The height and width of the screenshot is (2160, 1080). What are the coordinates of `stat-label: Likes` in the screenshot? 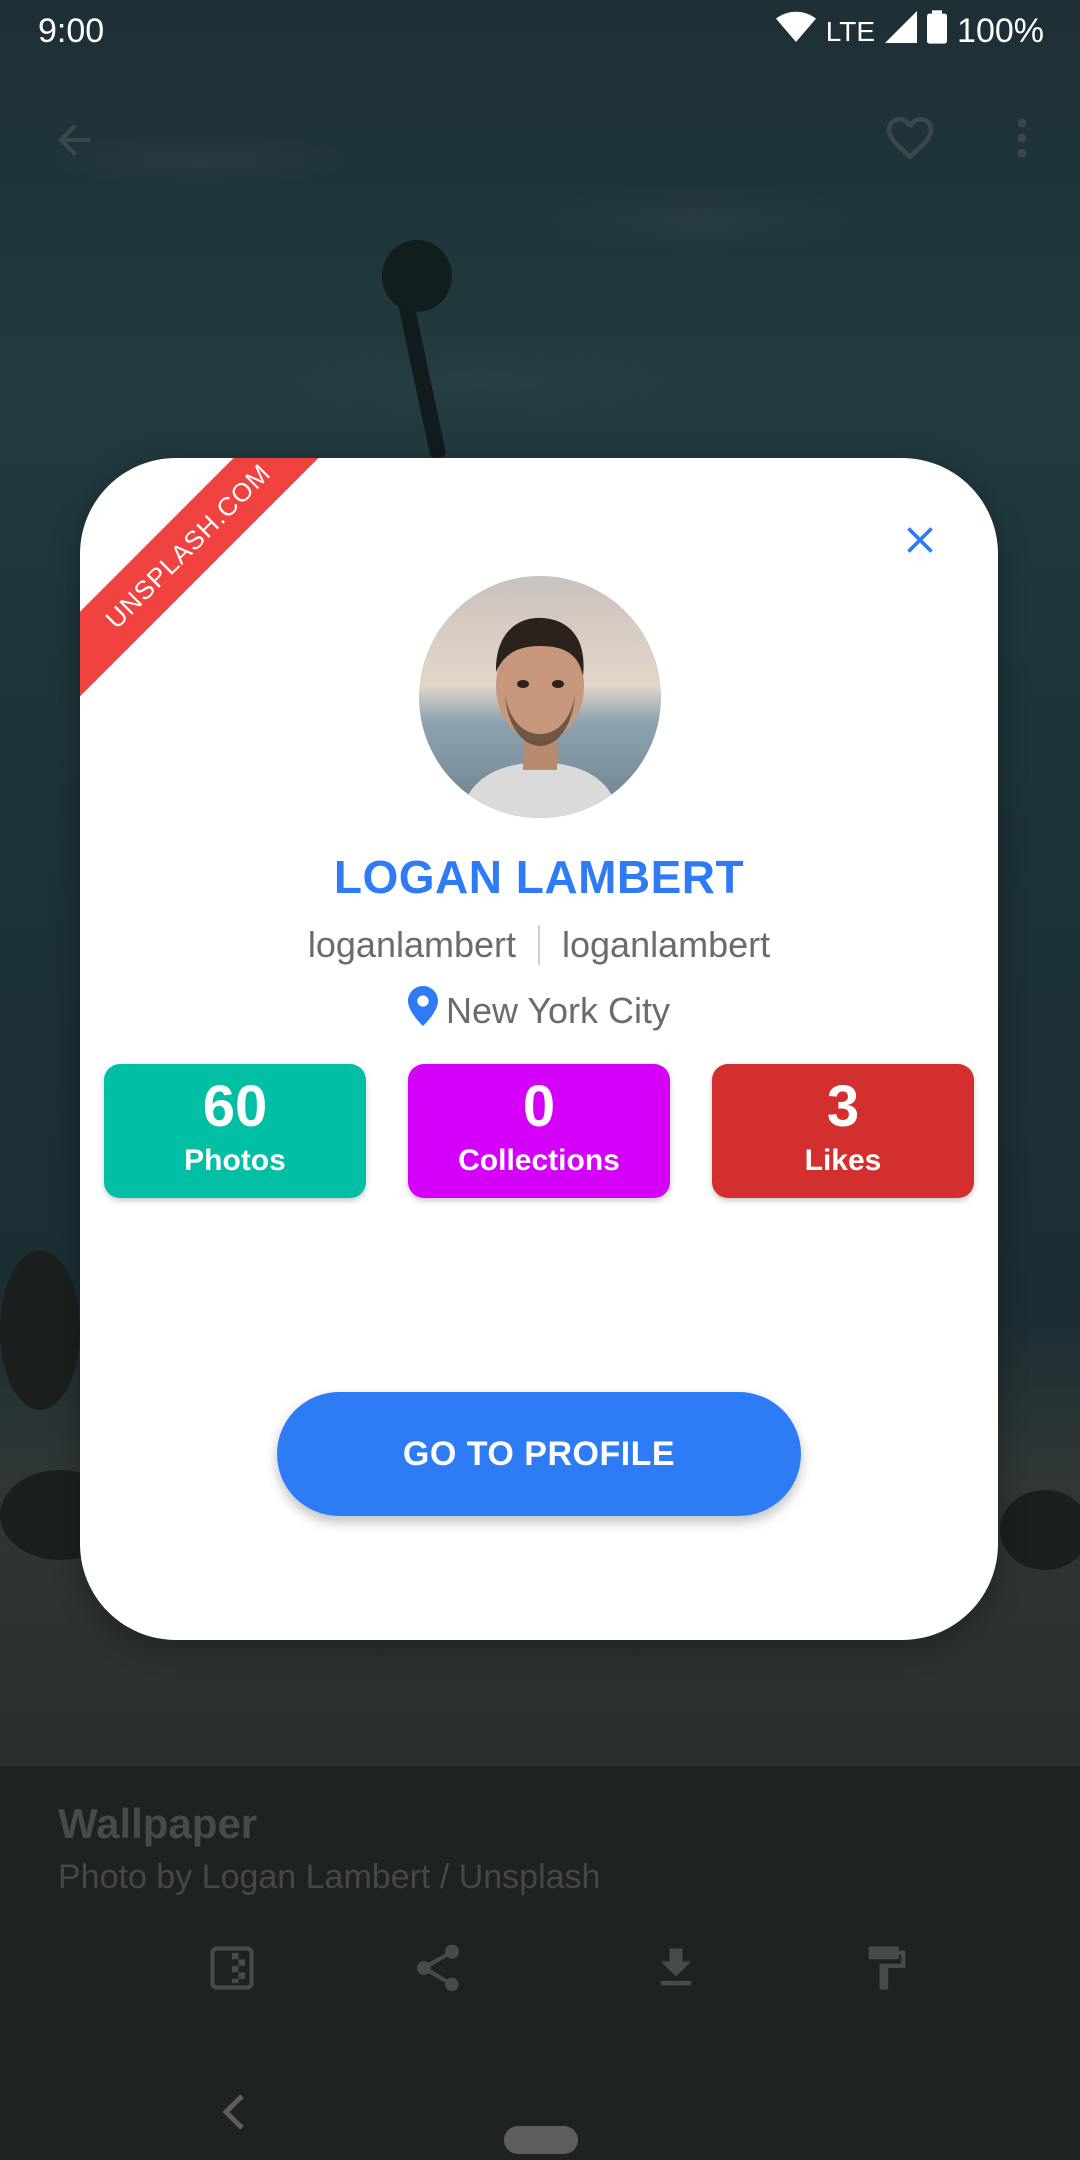 It's located at (843, 1160).